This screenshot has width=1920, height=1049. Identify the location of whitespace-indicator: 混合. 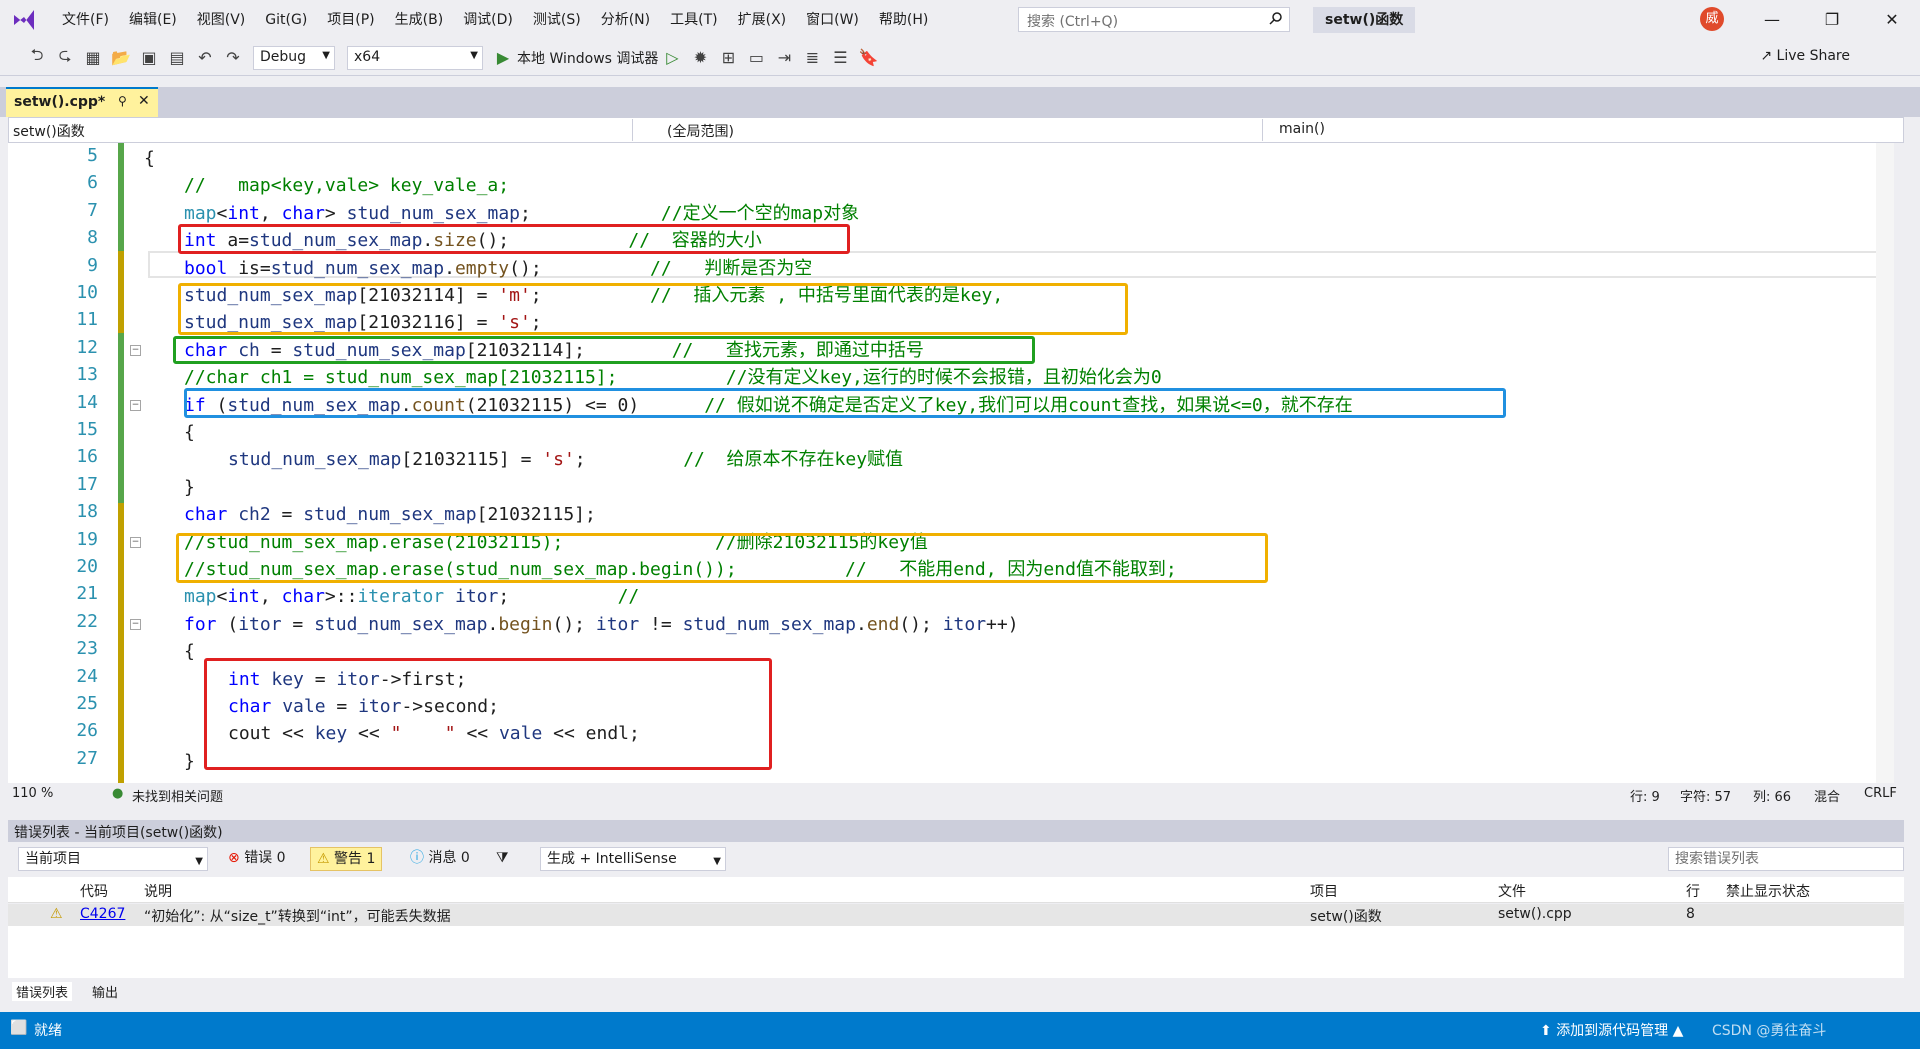
(1827, 795).